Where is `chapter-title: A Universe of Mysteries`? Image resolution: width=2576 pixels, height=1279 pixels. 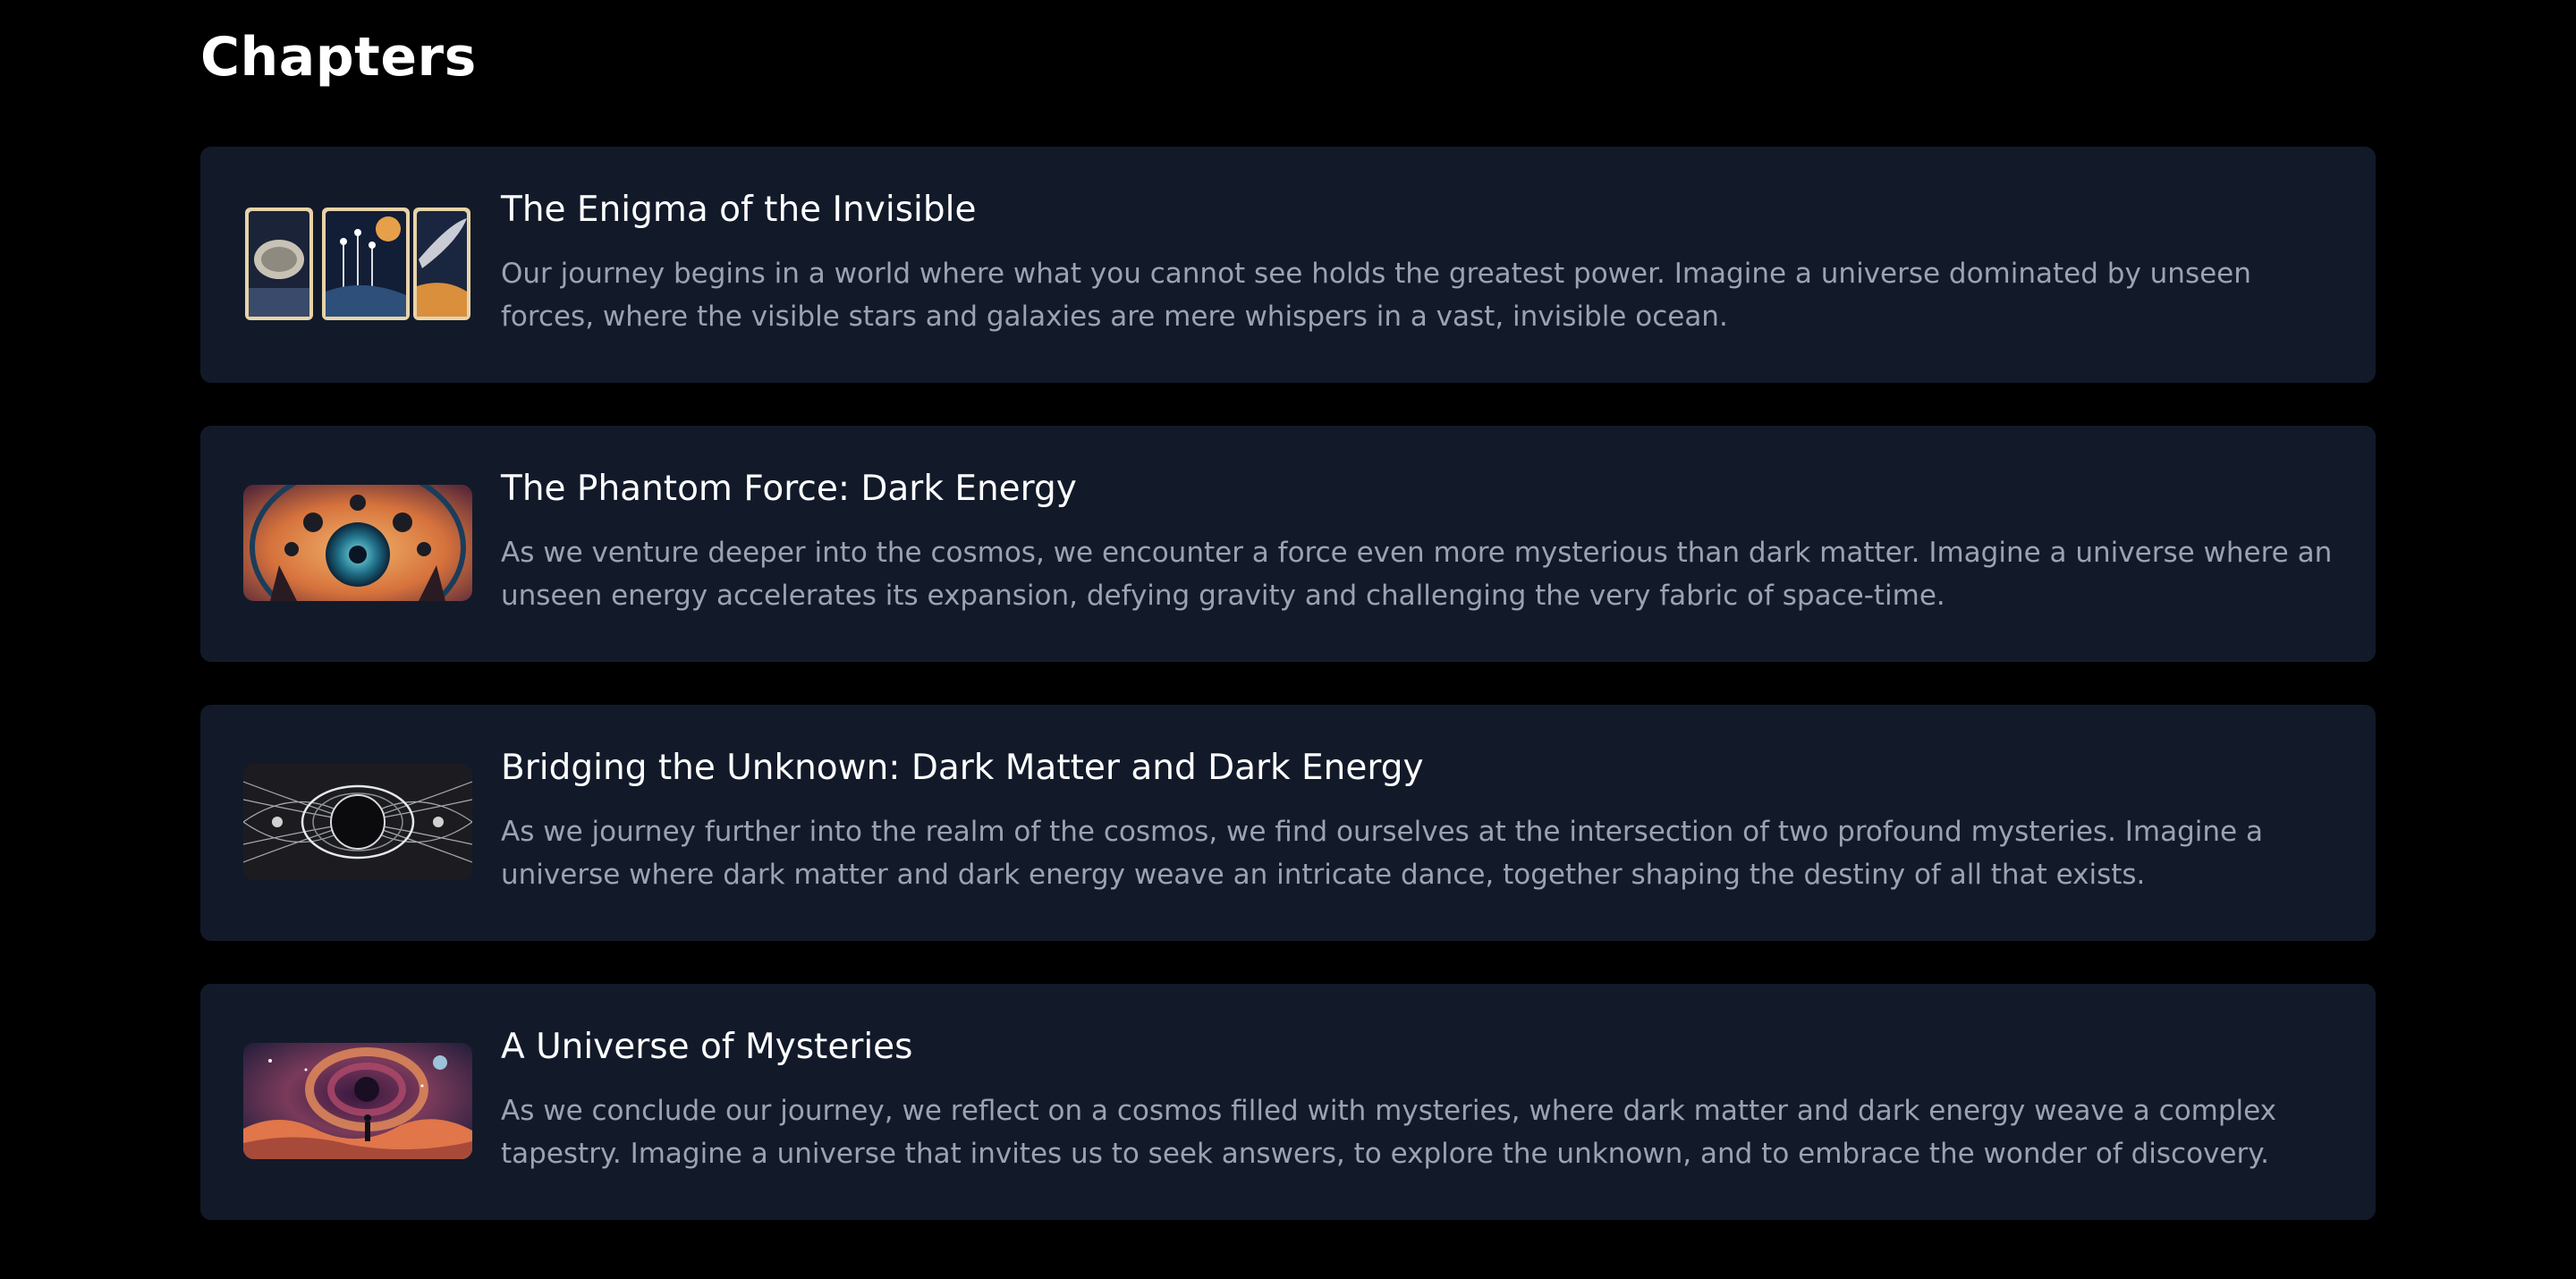
chapter-title: A Universe of Mysteries is located at coordinates (707, 1047).